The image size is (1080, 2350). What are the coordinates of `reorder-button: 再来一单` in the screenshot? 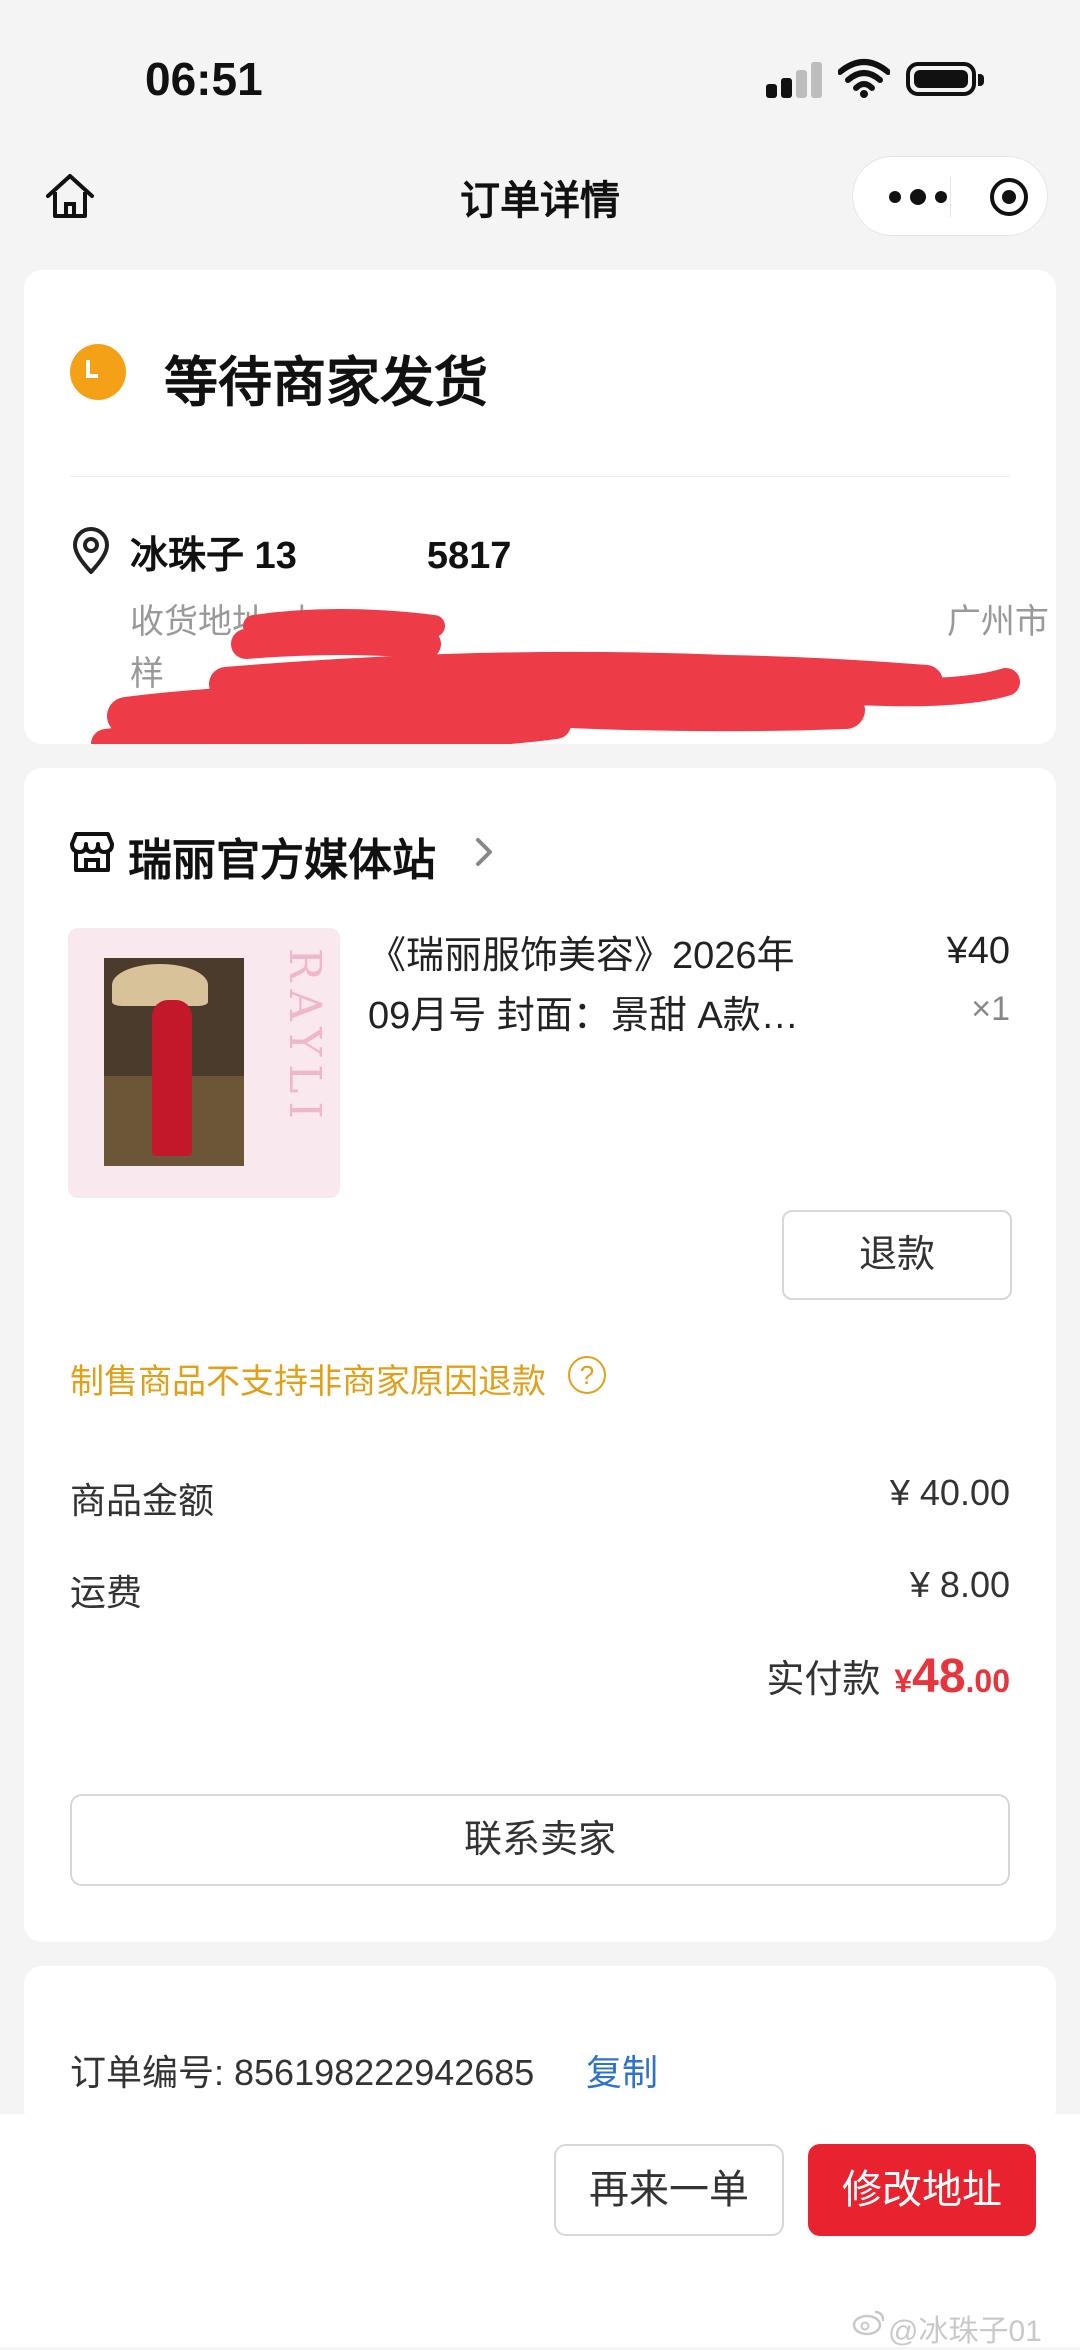 It's located at (669, 2190).